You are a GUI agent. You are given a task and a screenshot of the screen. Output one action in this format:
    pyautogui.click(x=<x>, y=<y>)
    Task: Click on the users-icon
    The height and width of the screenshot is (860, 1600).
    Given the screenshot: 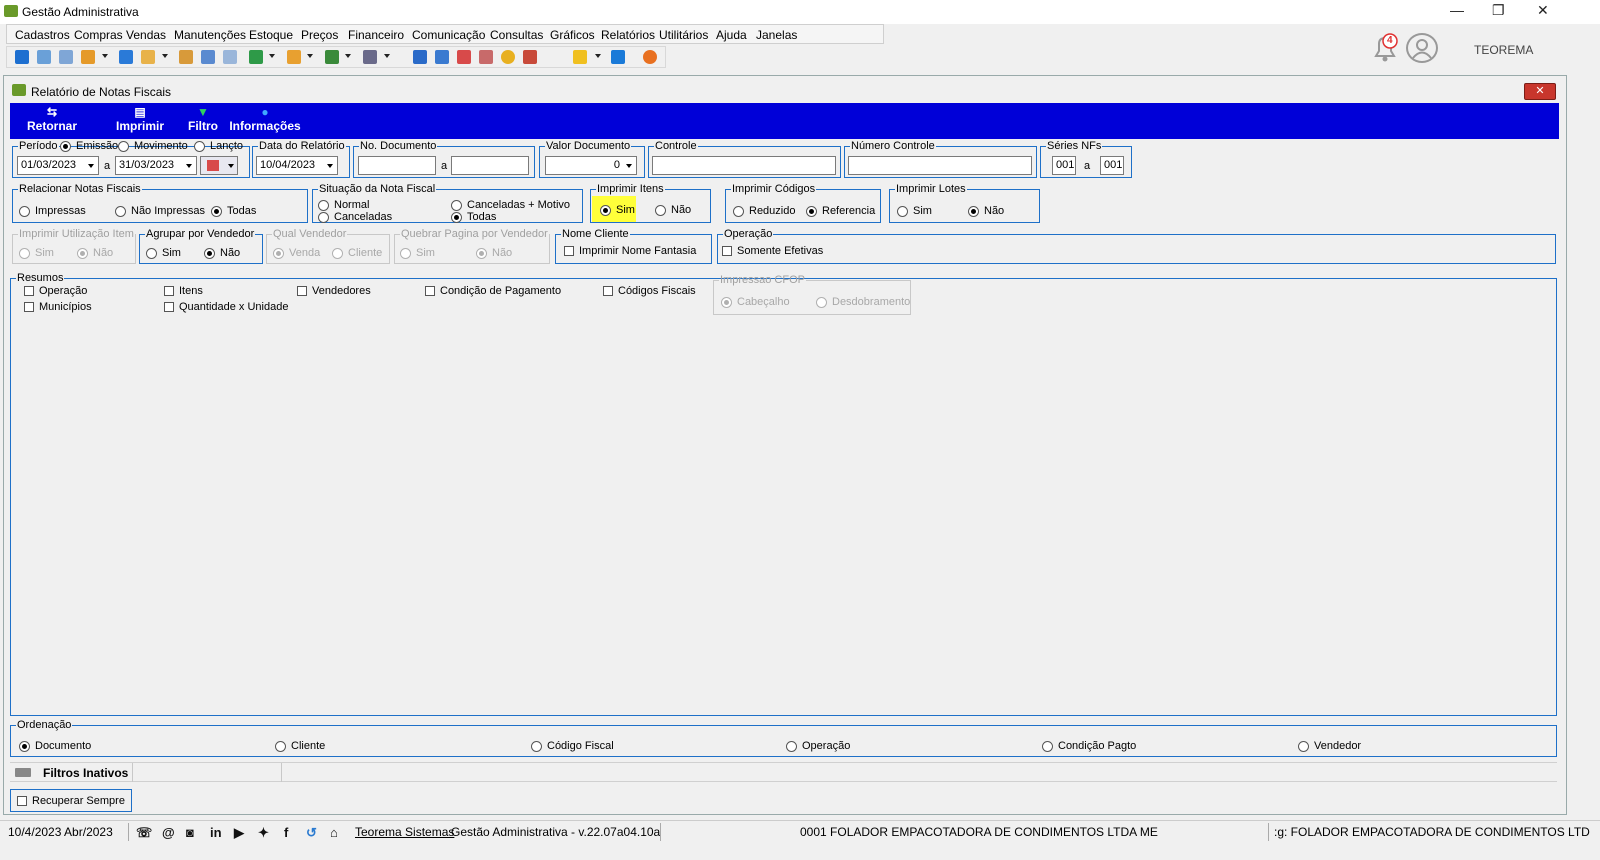 What is the action you would take?
    pyautogui.click(x=44, y=57)
    